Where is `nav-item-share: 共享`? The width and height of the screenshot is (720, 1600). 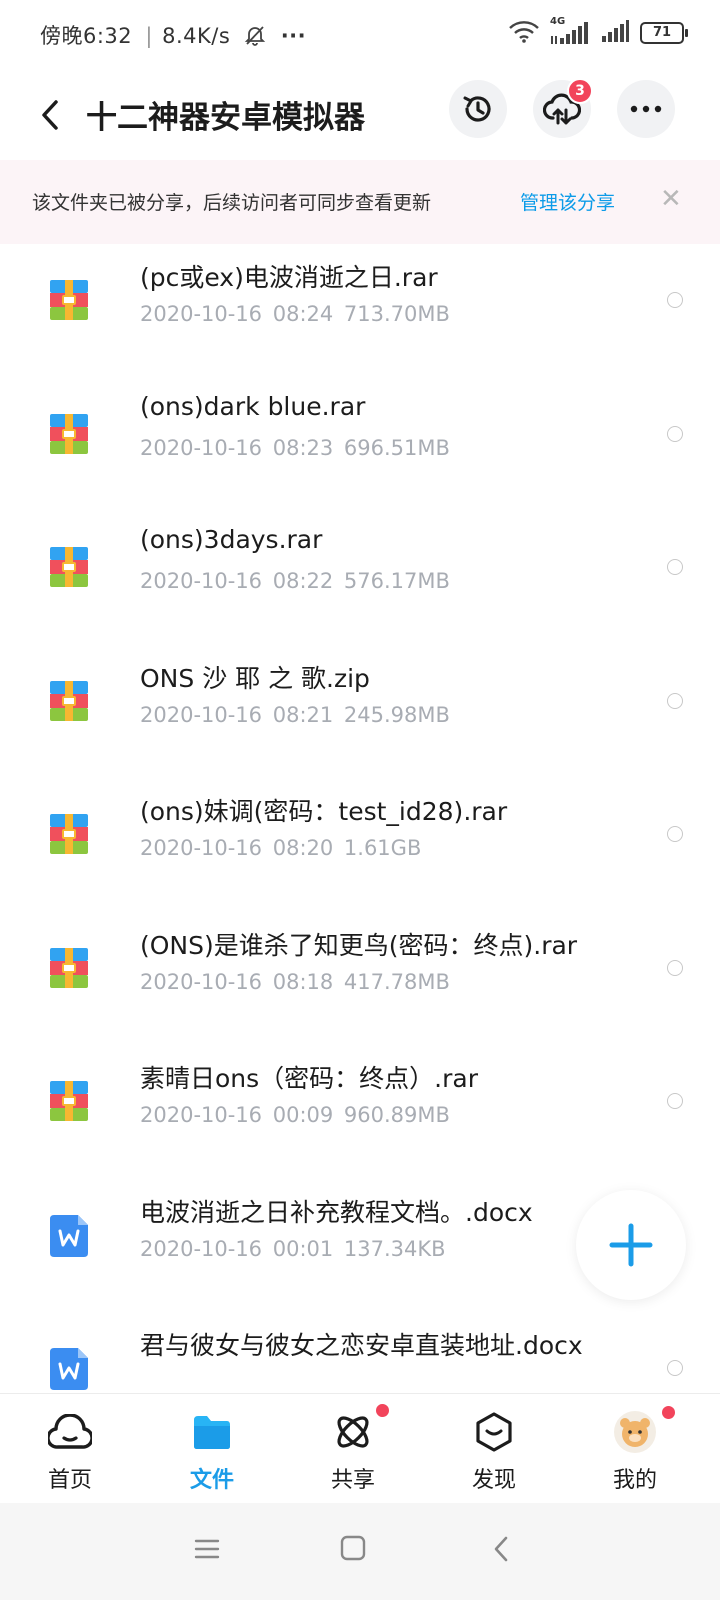
nav-item-share: 共享 is located at coordinates (353, 1451).